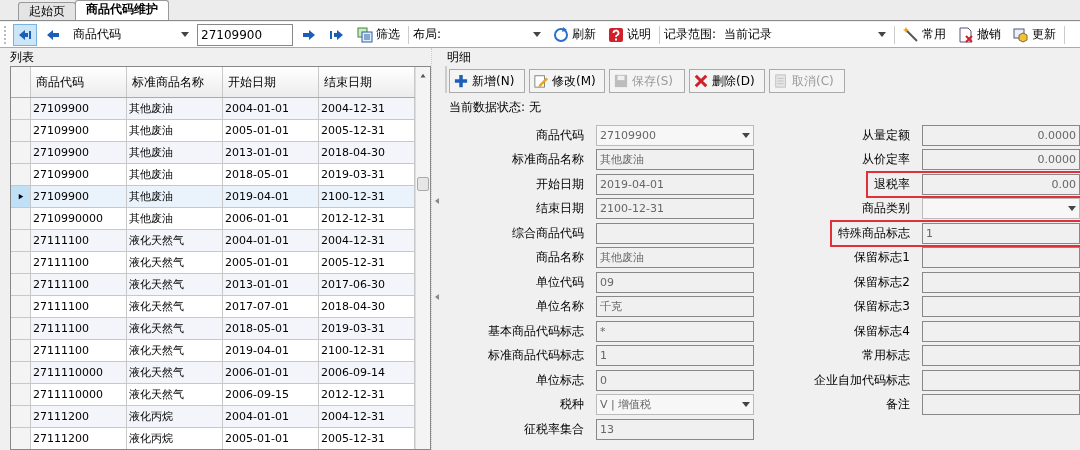 This screenshot has width=1080, height=450. What do you see at coordinates (79, 82) in the screenshot?
I see `column-header: 商品代码` at bounding box center [79, 82].